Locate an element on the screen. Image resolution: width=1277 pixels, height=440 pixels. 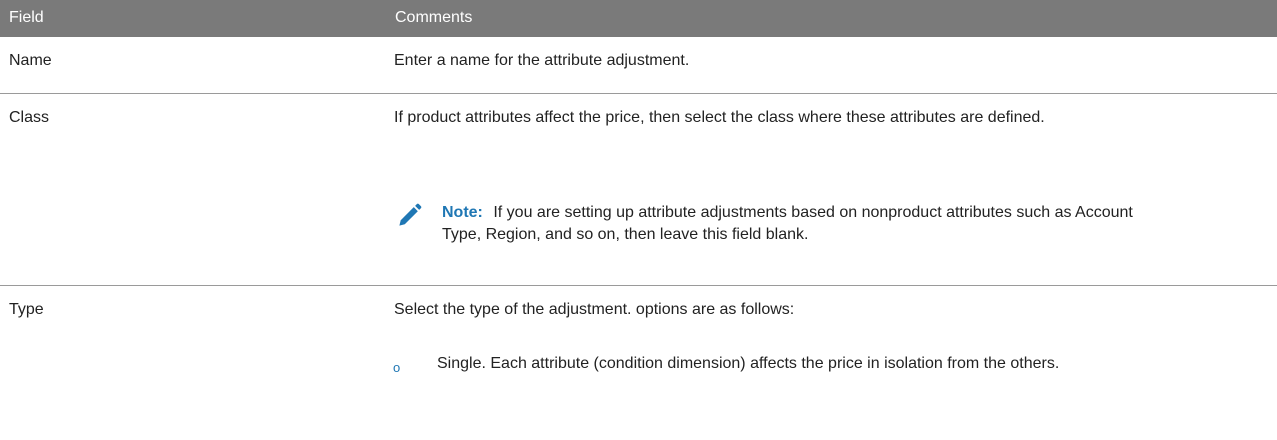
field-type-label: Type is located at coordinates (26, 309).